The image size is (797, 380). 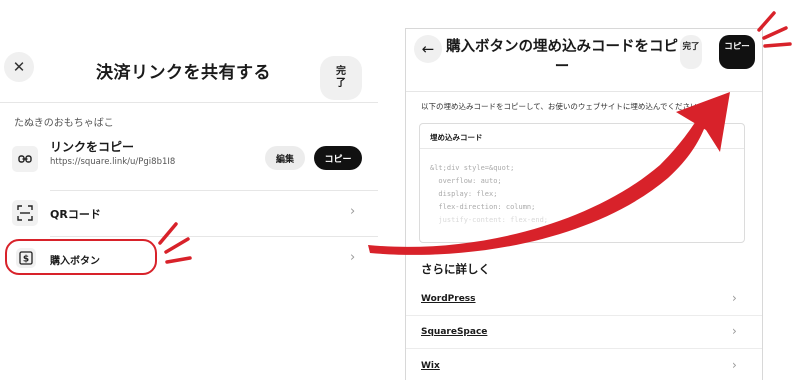 What do you see at coordinates (448, 299) in the screenshot?
I see `link-wordpress: WordPress` at bounding box center [448, 299].